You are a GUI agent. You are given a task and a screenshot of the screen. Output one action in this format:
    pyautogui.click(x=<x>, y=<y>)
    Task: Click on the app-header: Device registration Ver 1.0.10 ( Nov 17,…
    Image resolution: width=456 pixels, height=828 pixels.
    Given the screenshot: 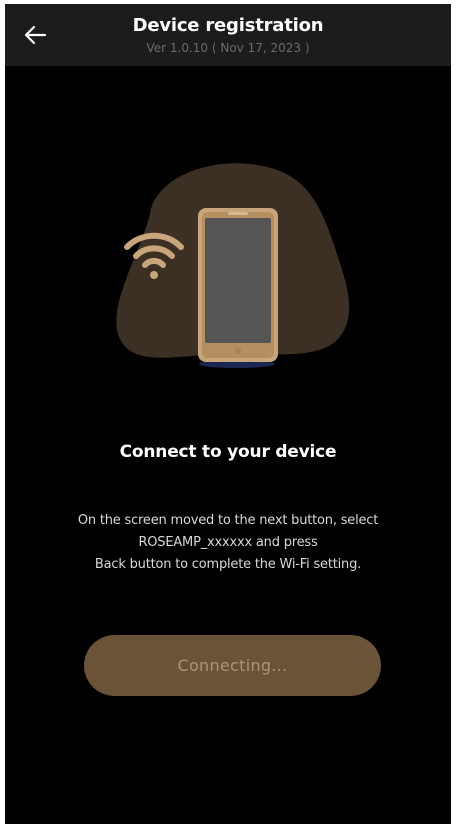 What is the action you would take?
    pyautogui.click(x=228, y=35)
    